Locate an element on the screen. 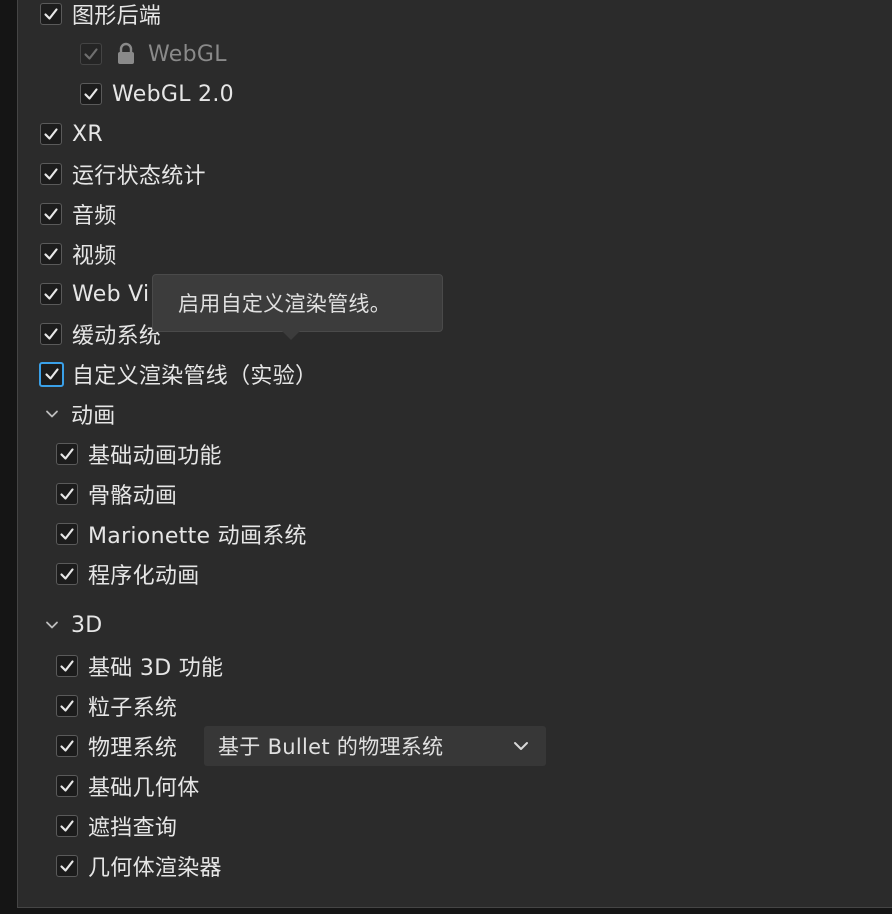 The width and height of the screenshot is (892, 914). option-audio: 音频 is located at coordinates (78, 214).